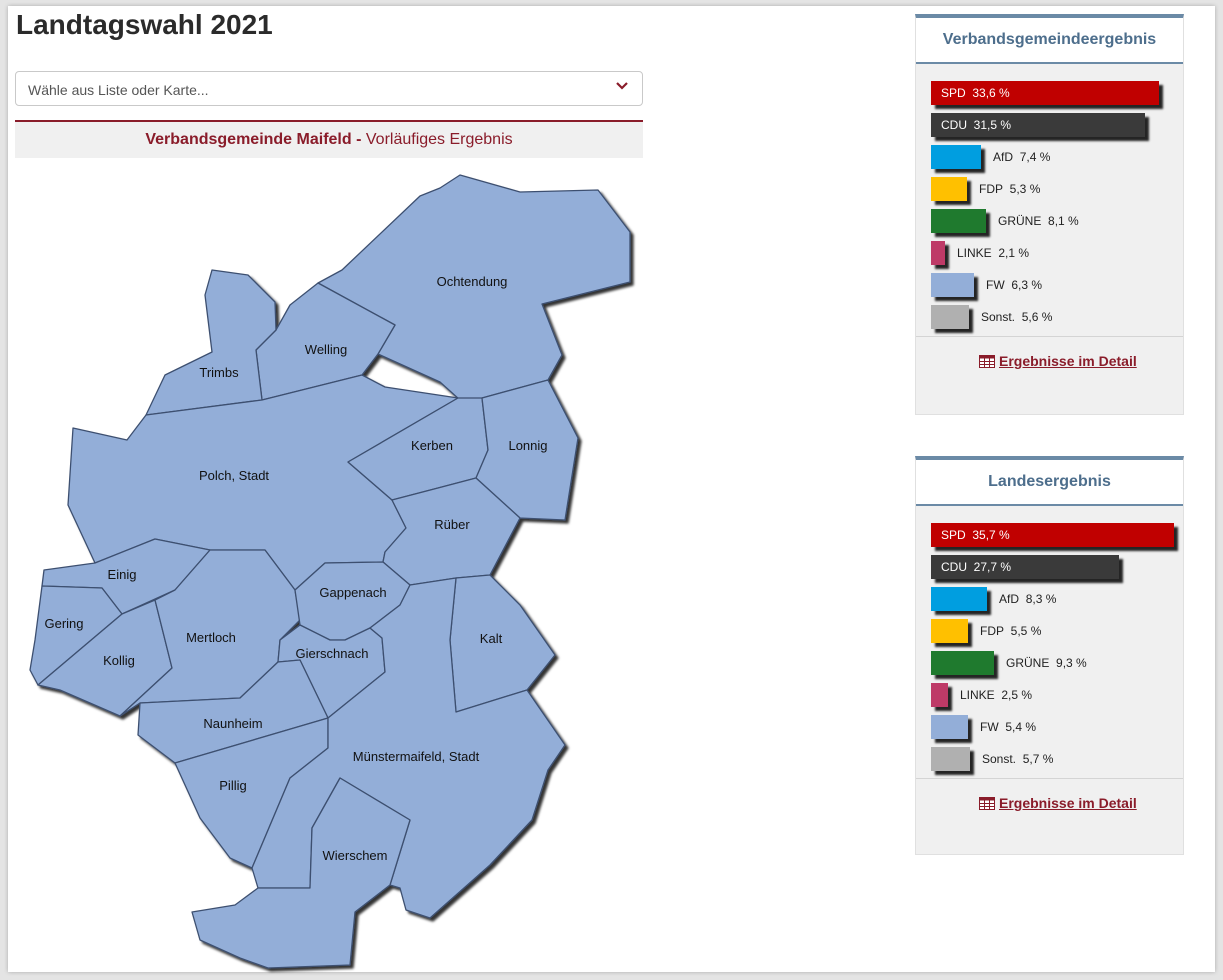 Image resolution: width=1223 pixels, height=980 pixels. What do you see at coordinates (952, 285) in the screenshot?
I see `vg-bar-fw` at bounding box center [952, 285].